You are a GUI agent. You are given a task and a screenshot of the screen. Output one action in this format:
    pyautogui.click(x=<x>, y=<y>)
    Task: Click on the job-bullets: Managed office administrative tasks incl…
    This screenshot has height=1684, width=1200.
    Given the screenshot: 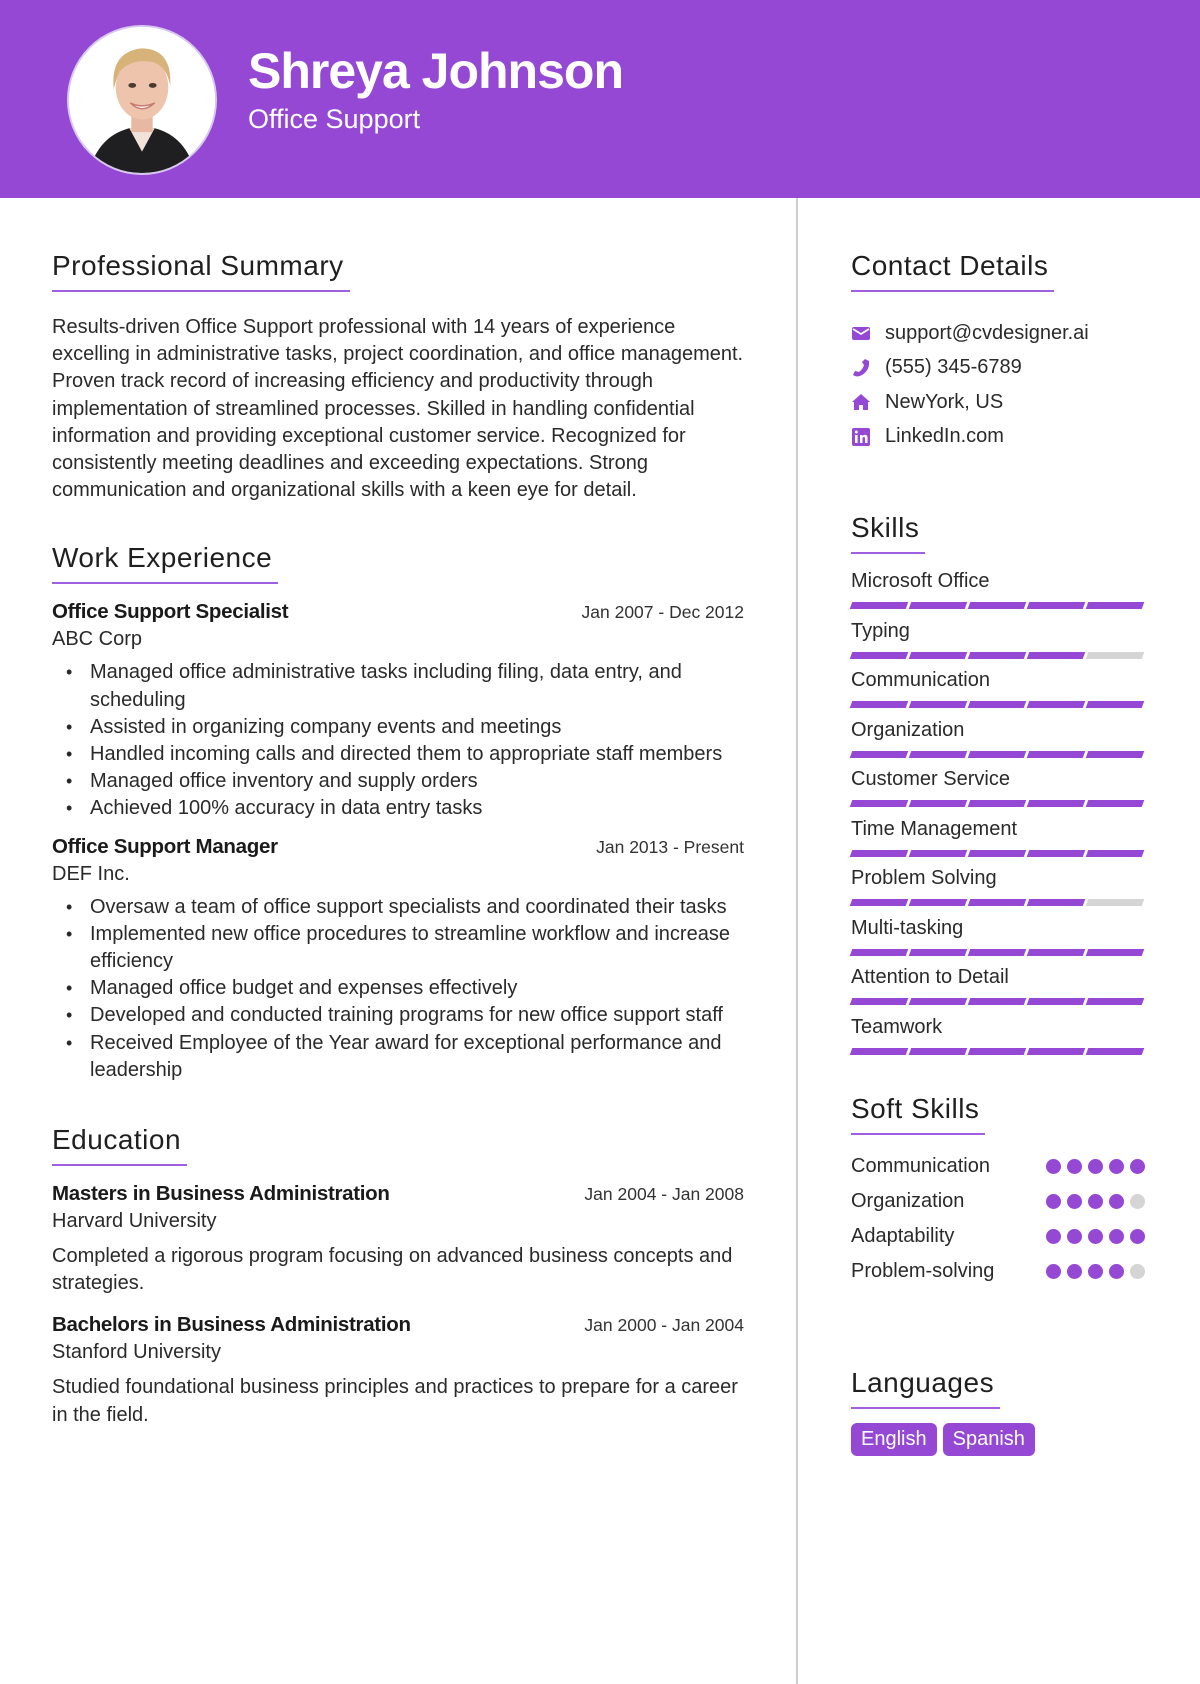 What is the action you would take?
    pyautogui.click(x=398, y=740)
    